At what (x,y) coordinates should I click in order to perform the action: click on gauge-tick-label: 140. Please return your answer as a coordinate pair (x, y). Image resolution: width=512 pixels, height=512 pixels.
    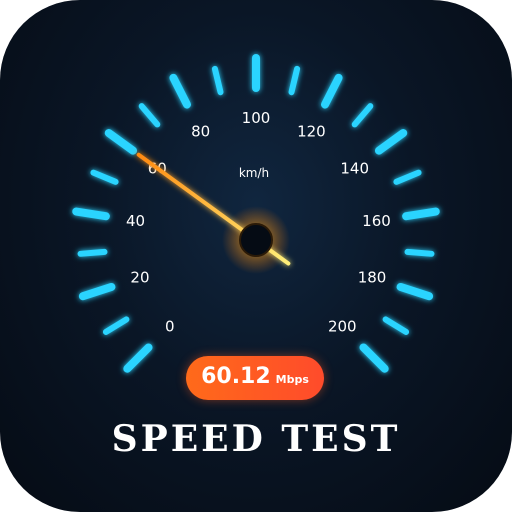
    Looking at the image, I should click on (354, 168).